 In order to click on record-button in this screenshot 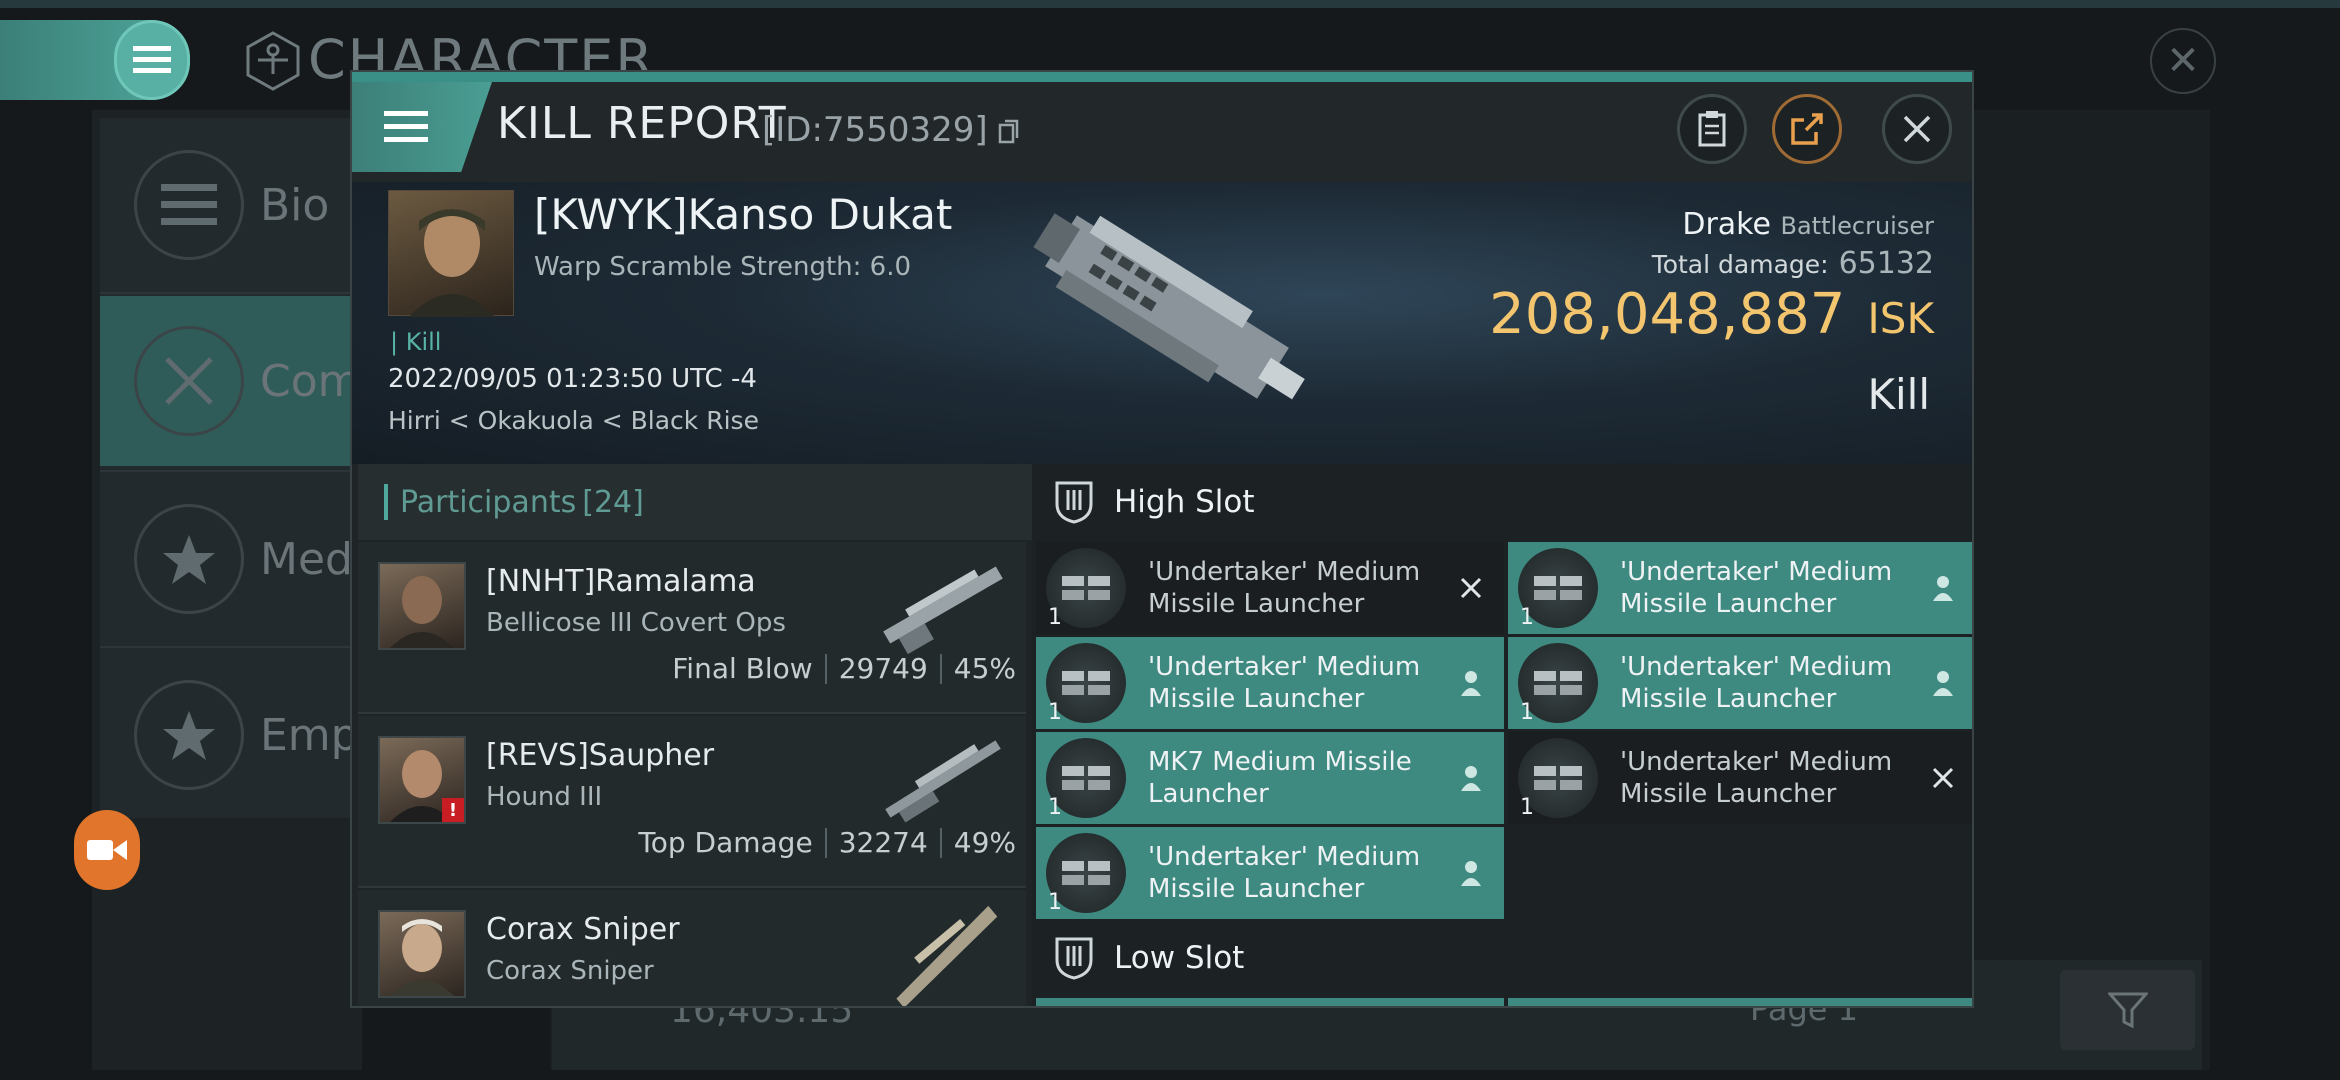, I will do `click(107, 850)`.